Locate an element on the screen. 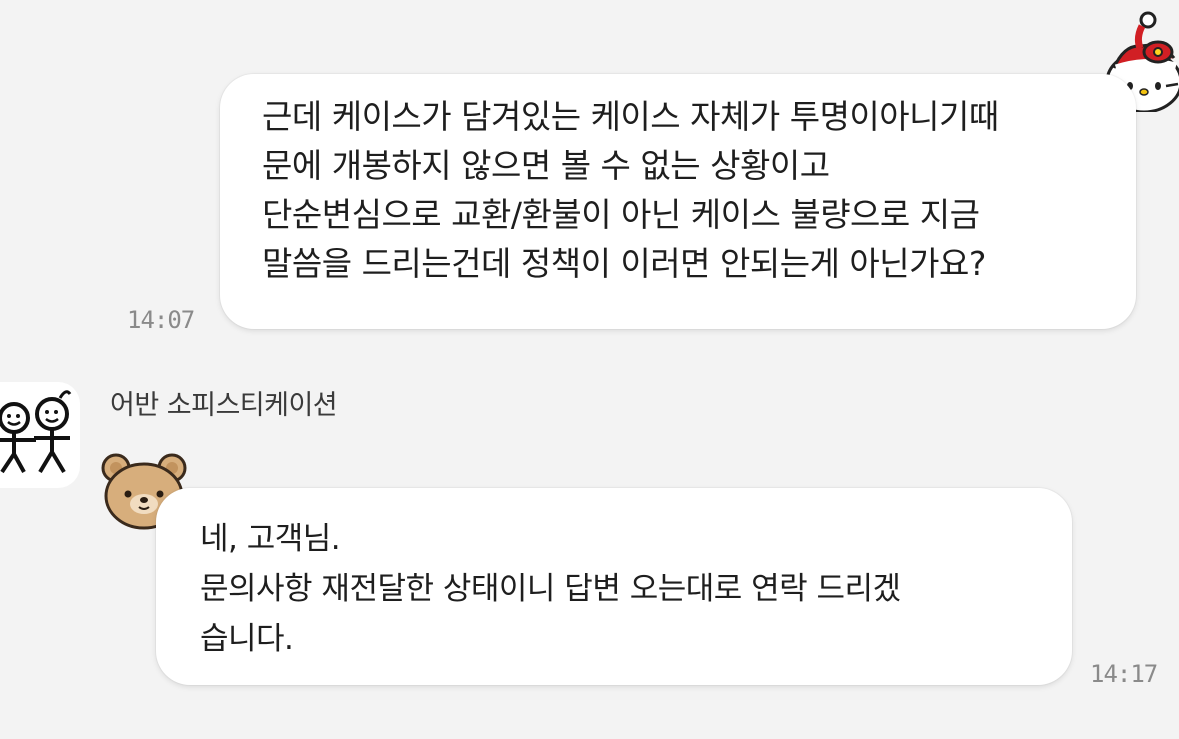  message-line: 문에 개봉하지 않으면 볼 수 없는 상황이고 is located at coordinates (546, 165).